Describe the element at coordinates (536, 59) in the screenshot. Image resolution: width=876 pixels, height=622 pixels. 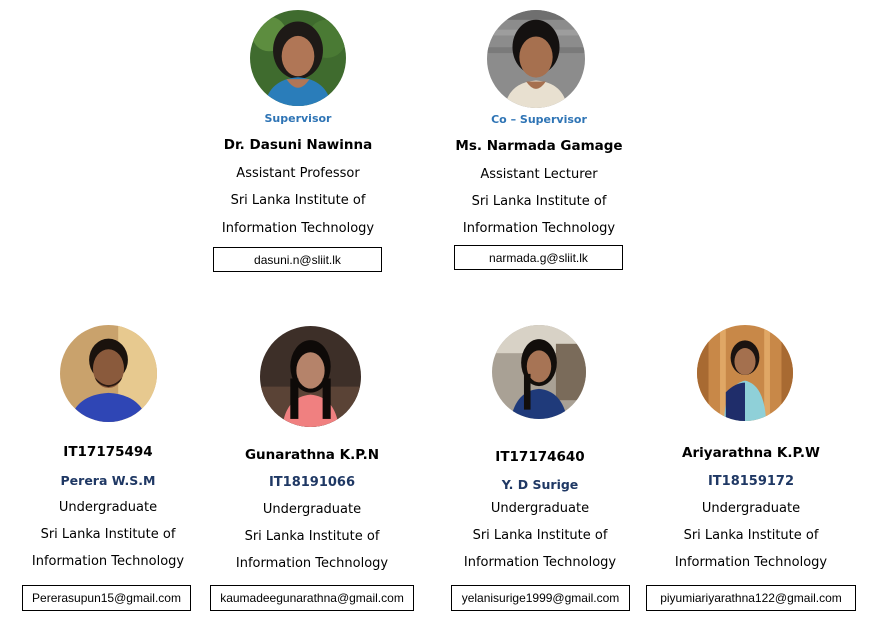
I see `co-supervisor-photo` at that location.